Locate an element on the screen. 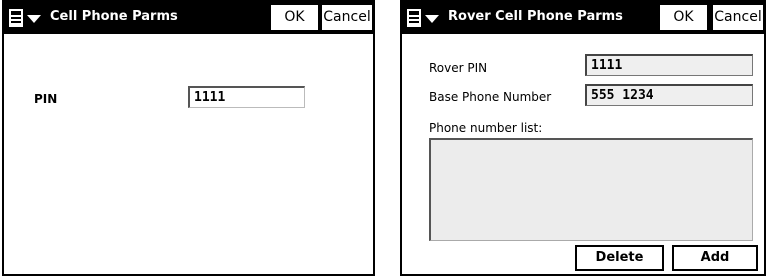  base-phone-number-input: 555 1234 is located at coordinates (669, 95).